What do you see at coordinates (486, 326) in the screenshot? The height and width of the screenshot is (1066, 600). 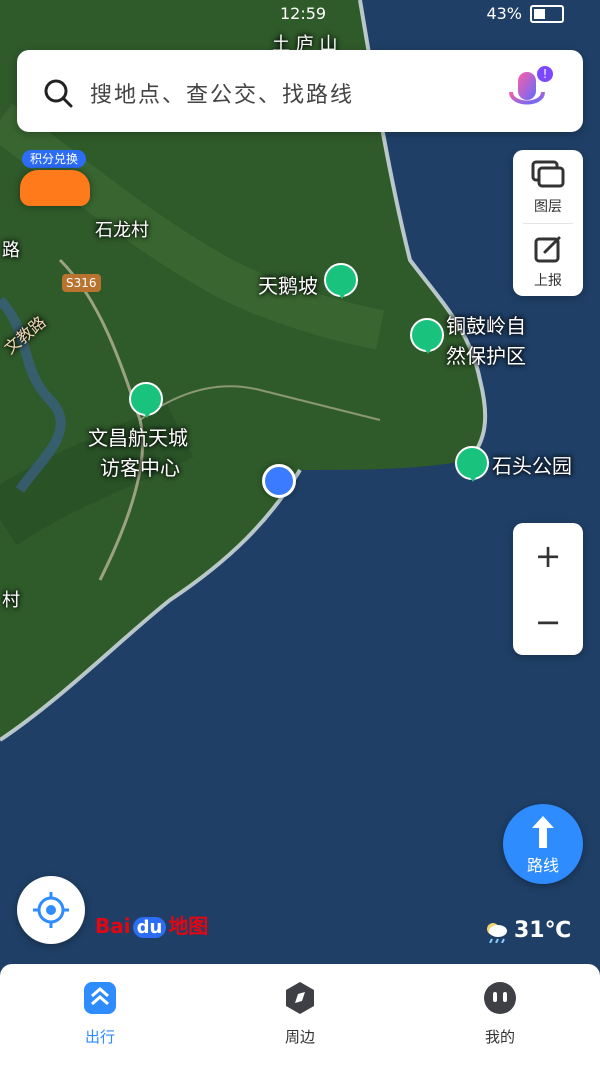 I see `map-label-tonggu-line1: 铜鼓岭自` at bounding box center [486, 326].